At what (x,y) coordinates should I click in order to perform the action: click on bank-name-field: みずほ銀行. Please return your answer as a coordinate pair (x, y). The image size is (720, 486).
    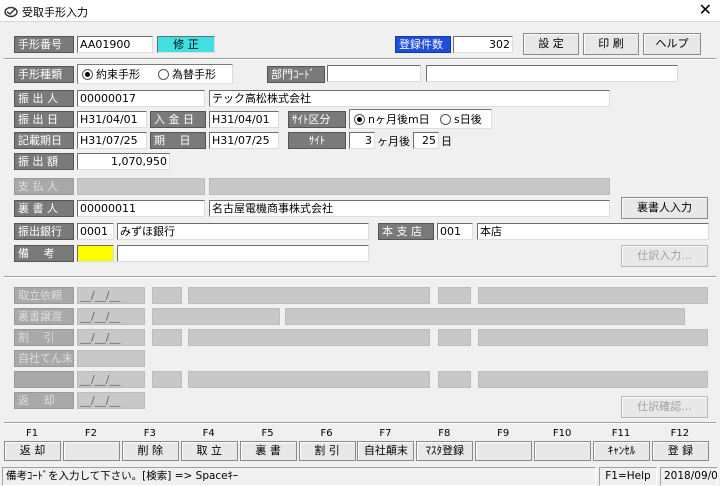
    Looking at the image, I should click on (243, 231).